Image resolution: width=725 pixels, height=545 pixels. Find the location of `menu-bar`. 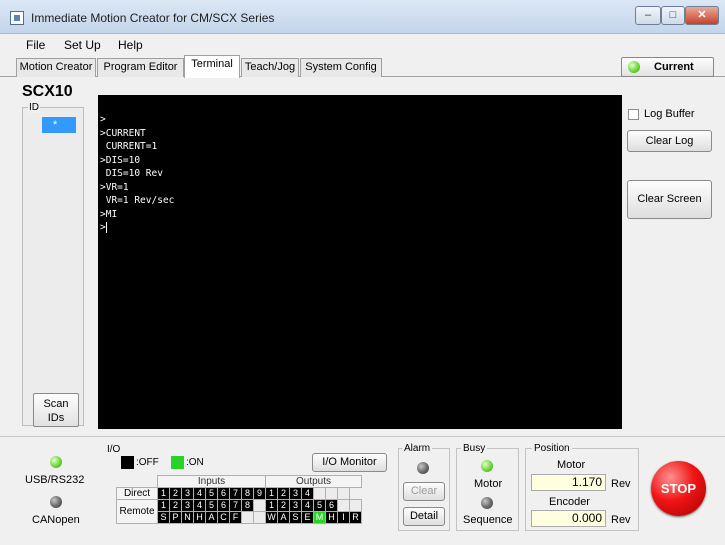

menu-bar is located at coordinates (362, 45).